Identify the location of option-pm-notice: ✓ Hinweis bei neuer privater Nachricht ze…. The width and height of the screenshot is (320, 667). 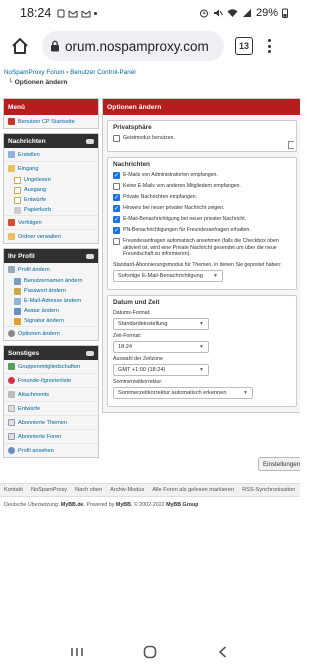
(202, 208).